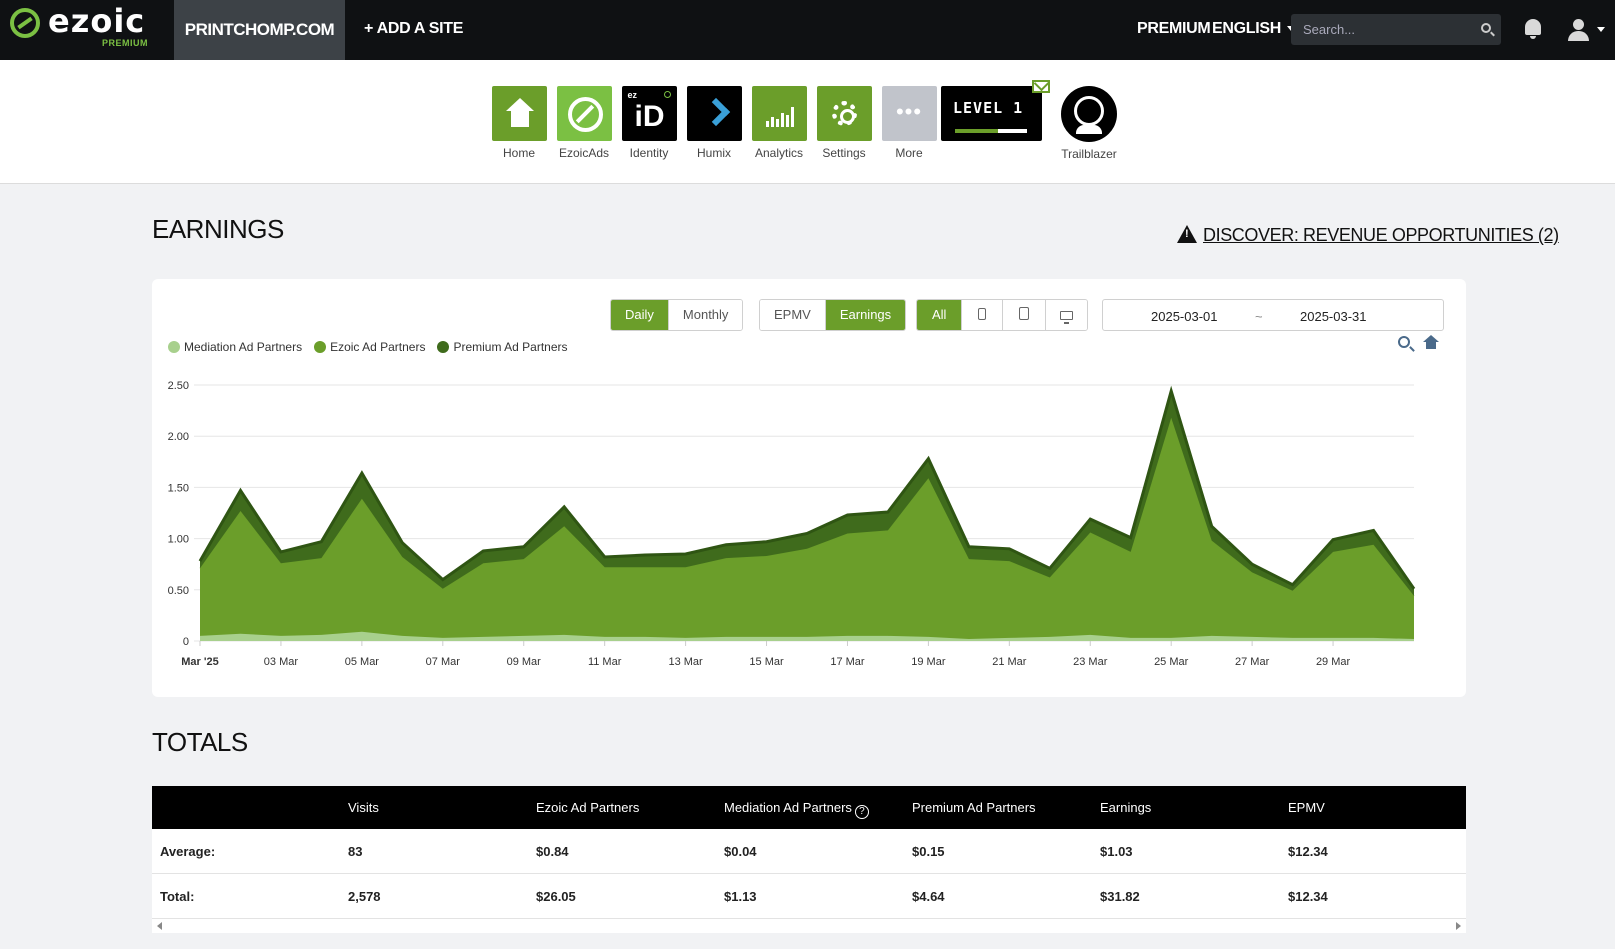 The height and width of the screenshot is (949, 1615). What do you see at coordinates (259, 30) in the screenshot?
I see `site-selector: PRINTCHOMP.COM` at bounding box center [259, 30].